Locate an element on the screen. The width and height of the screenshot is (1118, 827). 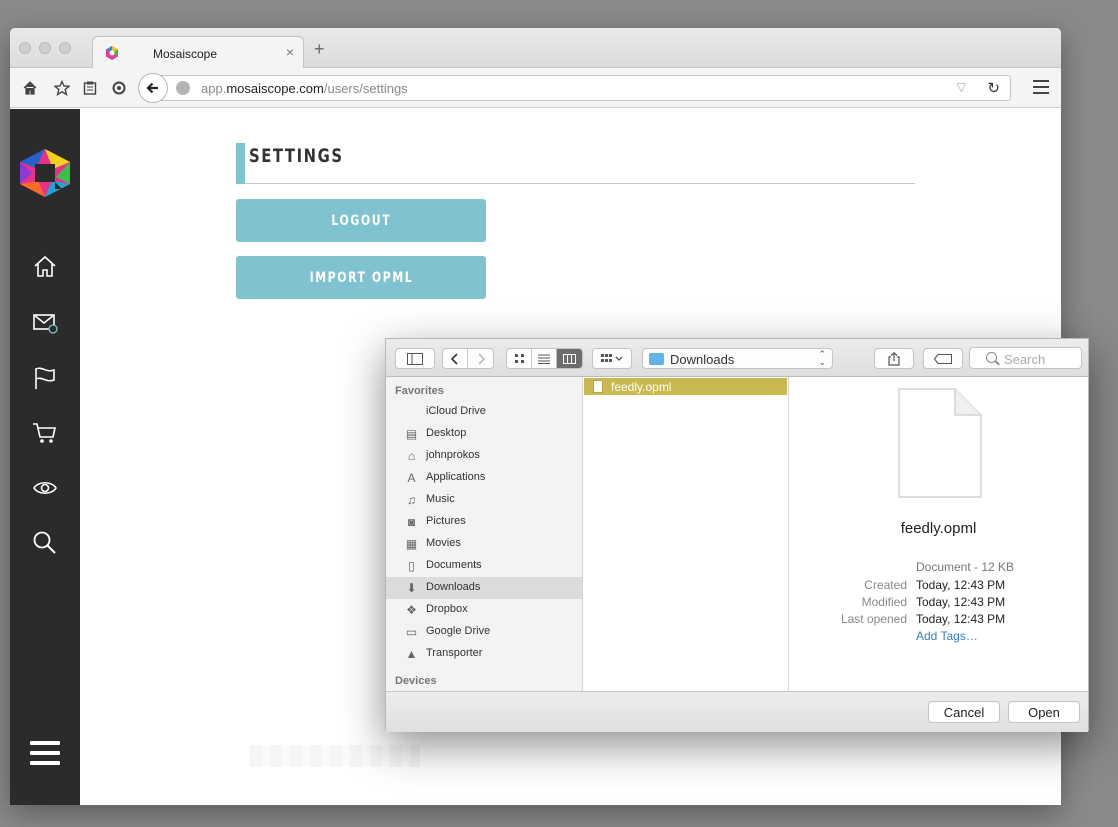
grid-icon is located at coordinates (519, 358).